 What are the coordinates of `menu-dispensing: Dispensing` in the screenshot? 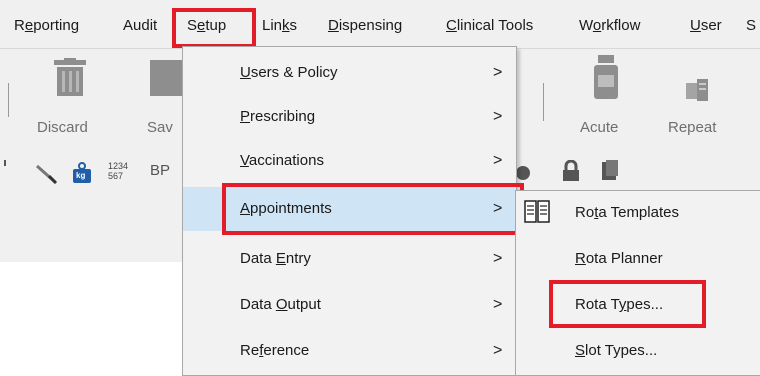 It's located at (365, 26).